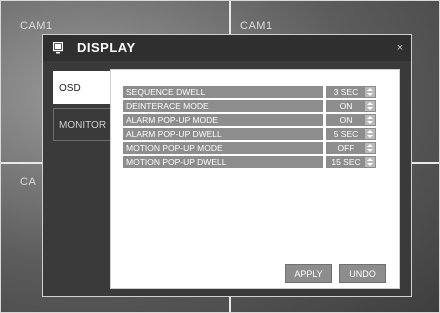 This screenshot has height=313, width=440. What do you see at coordinates (308, 273) in the screenshot?
I see `apply-button: APPLY` at bounding box center [308, 273].